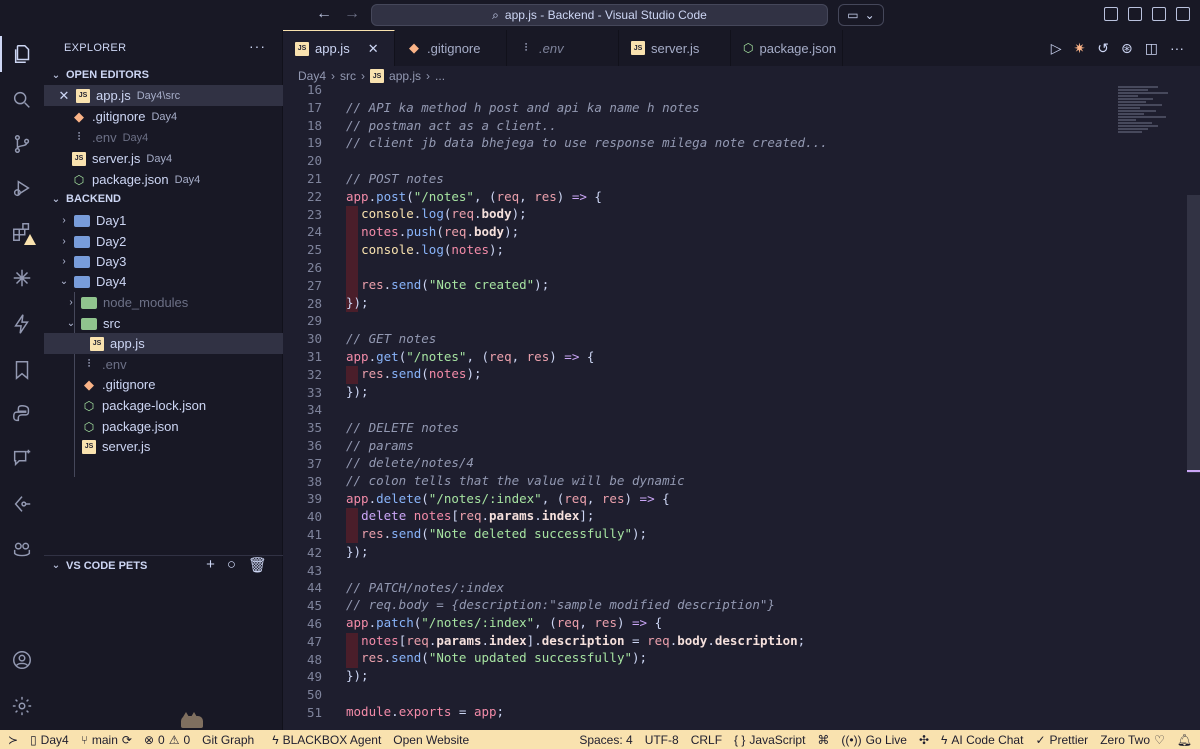 The width and height of the screenshot is (1200, 749). I want to click on lightning-icon, so click(22, 324).